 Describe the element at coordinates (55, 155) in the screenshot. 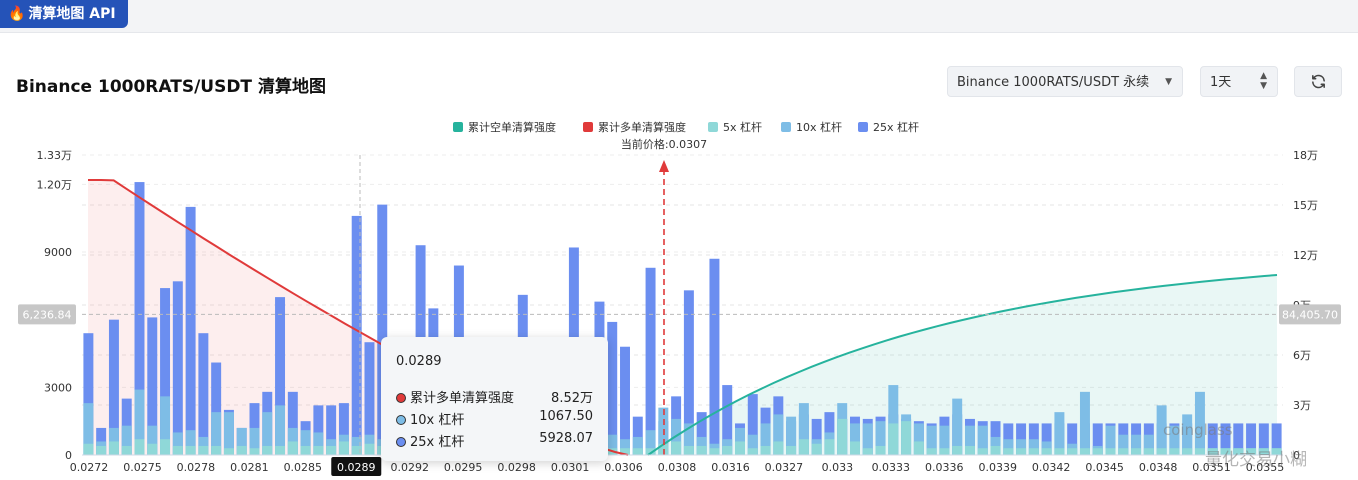

I see `y-left-tick-label: 1.33万` at that location.